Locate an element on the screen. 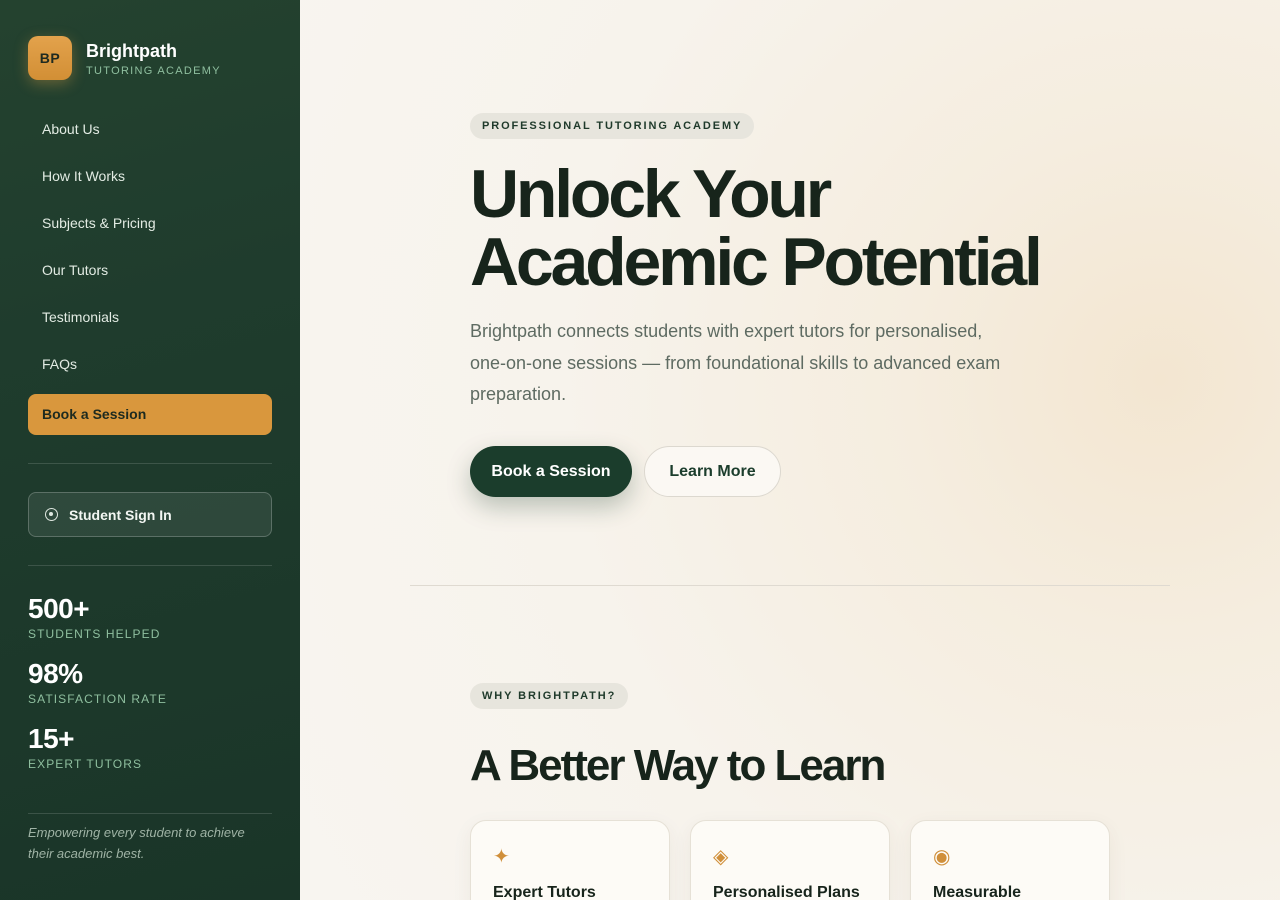 The image size is (1280, 900). features-title: A Better Way to Learn is located at coordinates (678, 765).